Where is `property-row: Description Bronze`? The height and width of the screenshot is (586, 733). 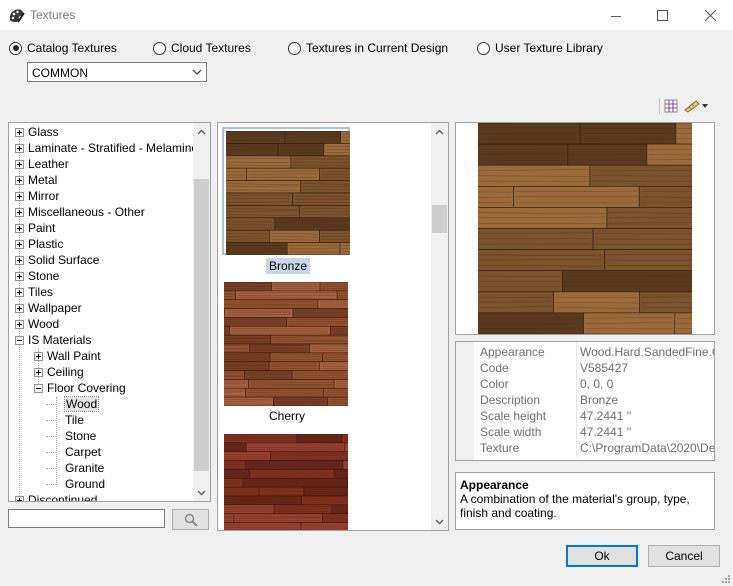
property-row: Description Bronze is located at coordinates (585, 401).